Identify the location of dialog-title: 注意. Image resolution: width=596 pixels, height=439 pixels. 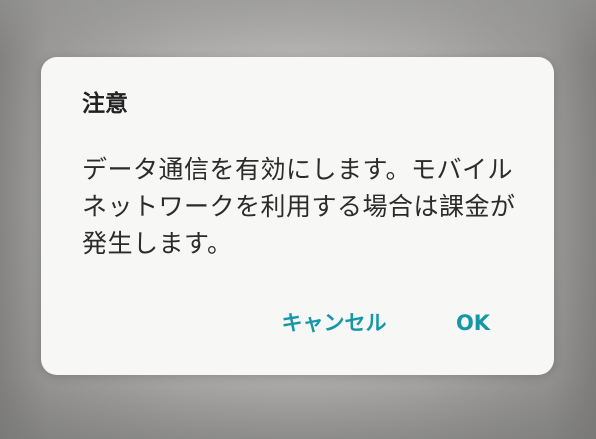
(105, 104).